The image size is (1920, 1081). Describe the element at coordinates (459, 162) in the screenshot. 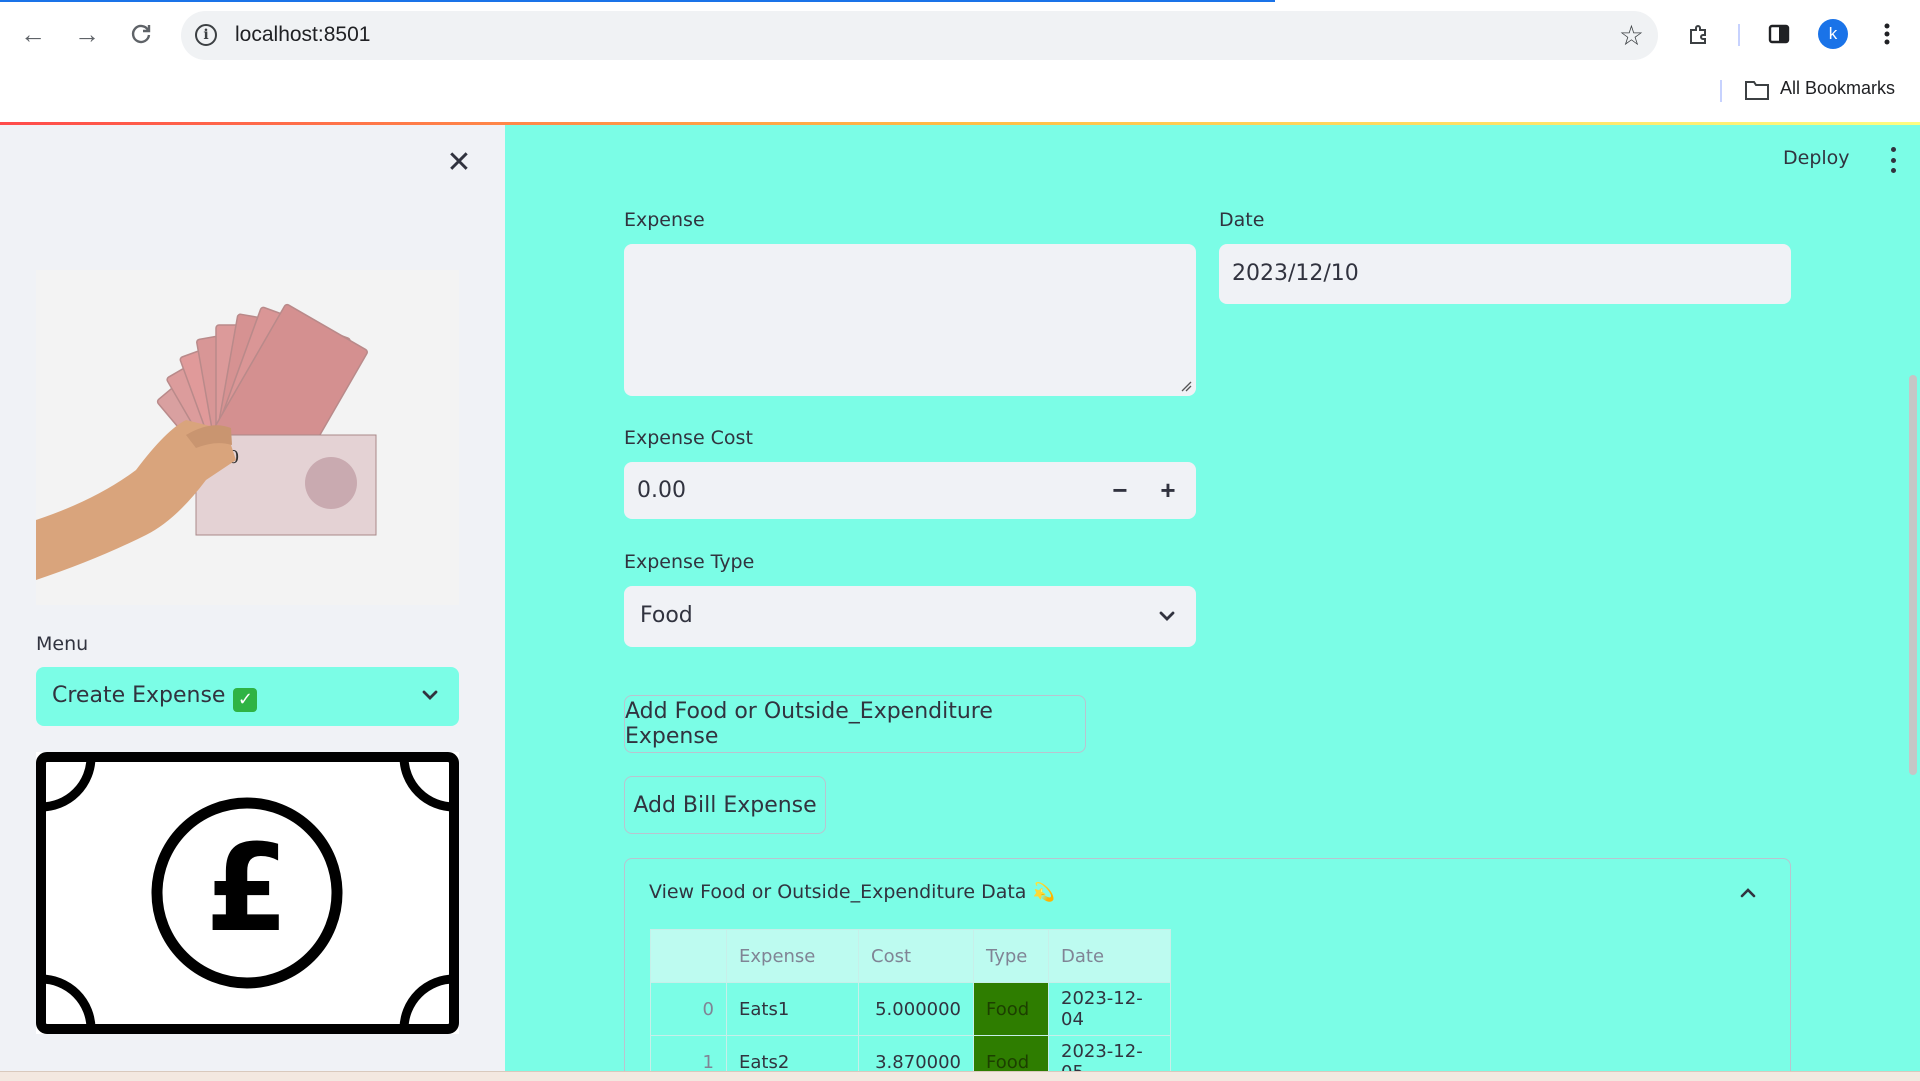

I see `close-icon: ✕` at that location.